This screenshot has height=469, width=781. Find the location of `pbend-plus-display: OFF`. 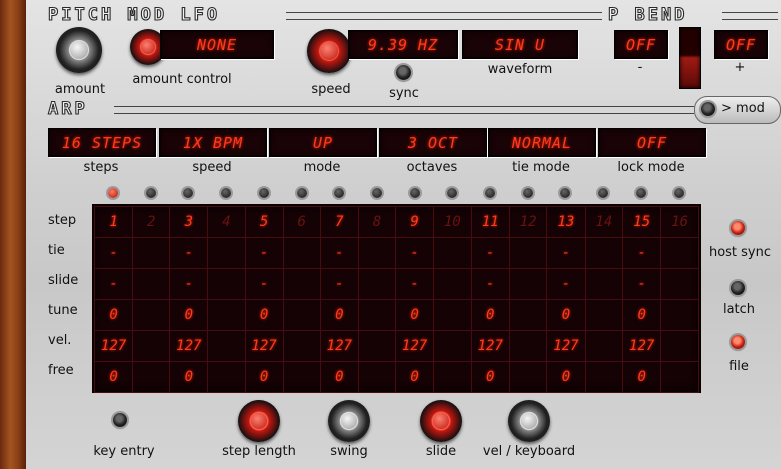

pbend-plus-display: OFF is located at coordinates (741, 44).